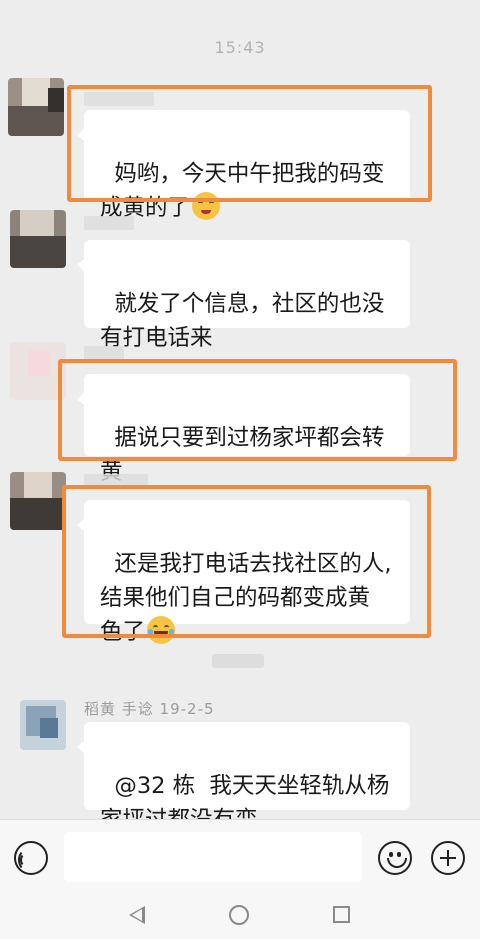 The width and height of the screenshot is (480, 939). Describe the element at coordinates (395, 858) in the screenshot. I see `emoji-icon` at that location.